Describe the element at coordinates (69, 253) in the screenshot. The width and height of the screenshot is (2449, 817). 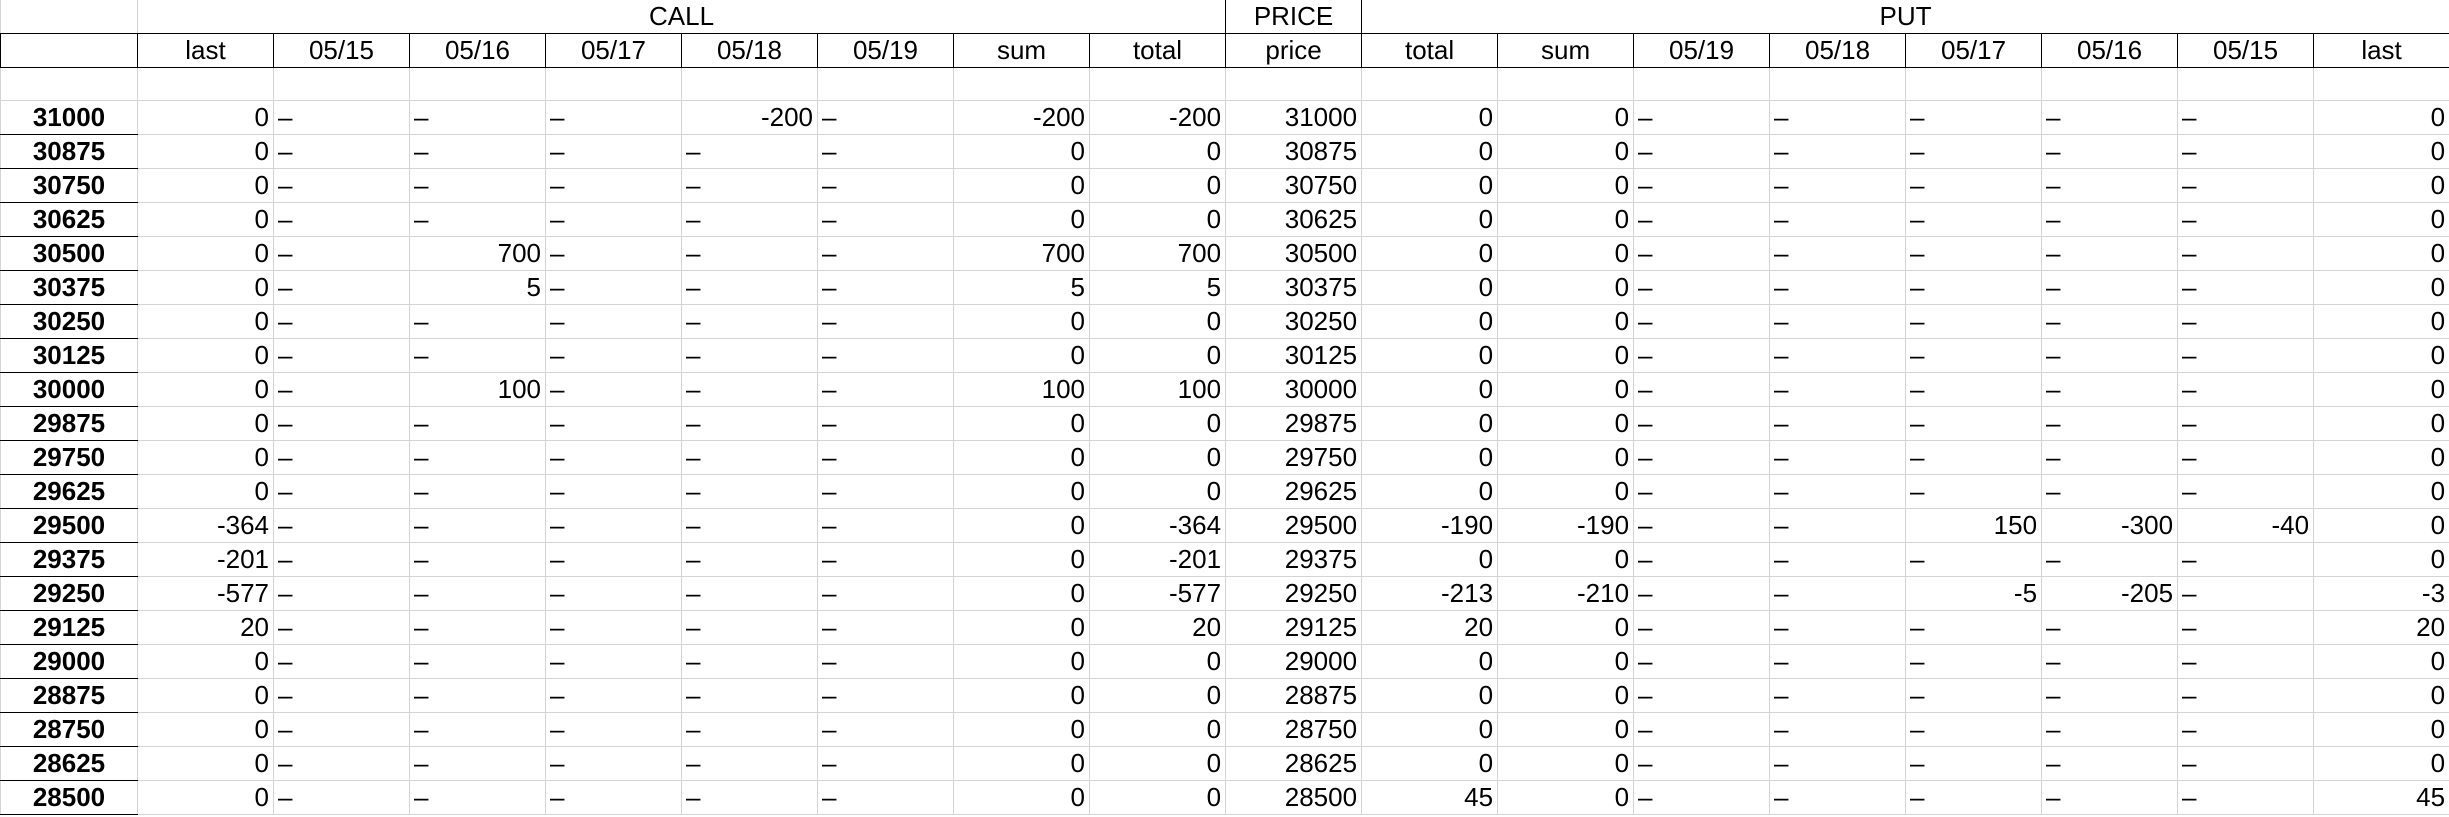
I see `row-header: 30500` at that location.